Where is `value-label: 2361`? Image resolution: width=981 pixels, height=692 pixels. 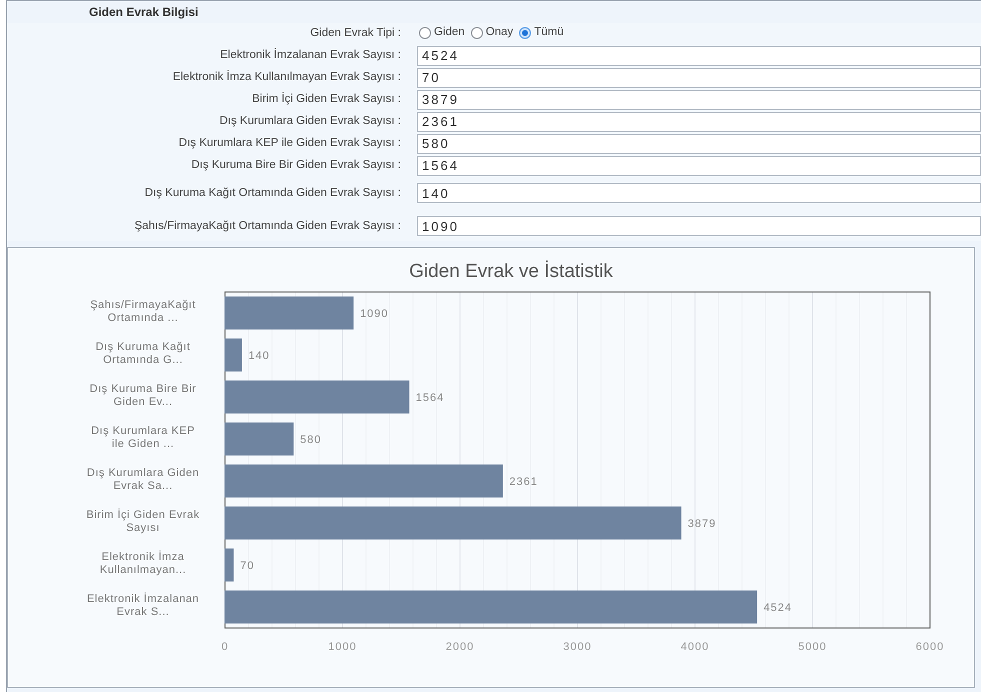
value-label: 2361 is located at coordinates (523, 482).